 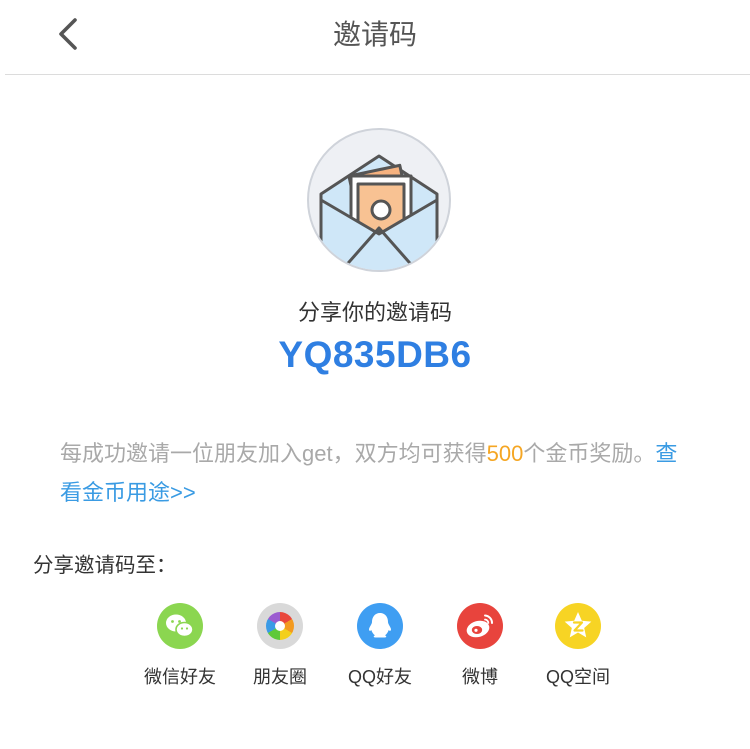 I want to click on envelope-money-icon, so click(x=379, y=200).